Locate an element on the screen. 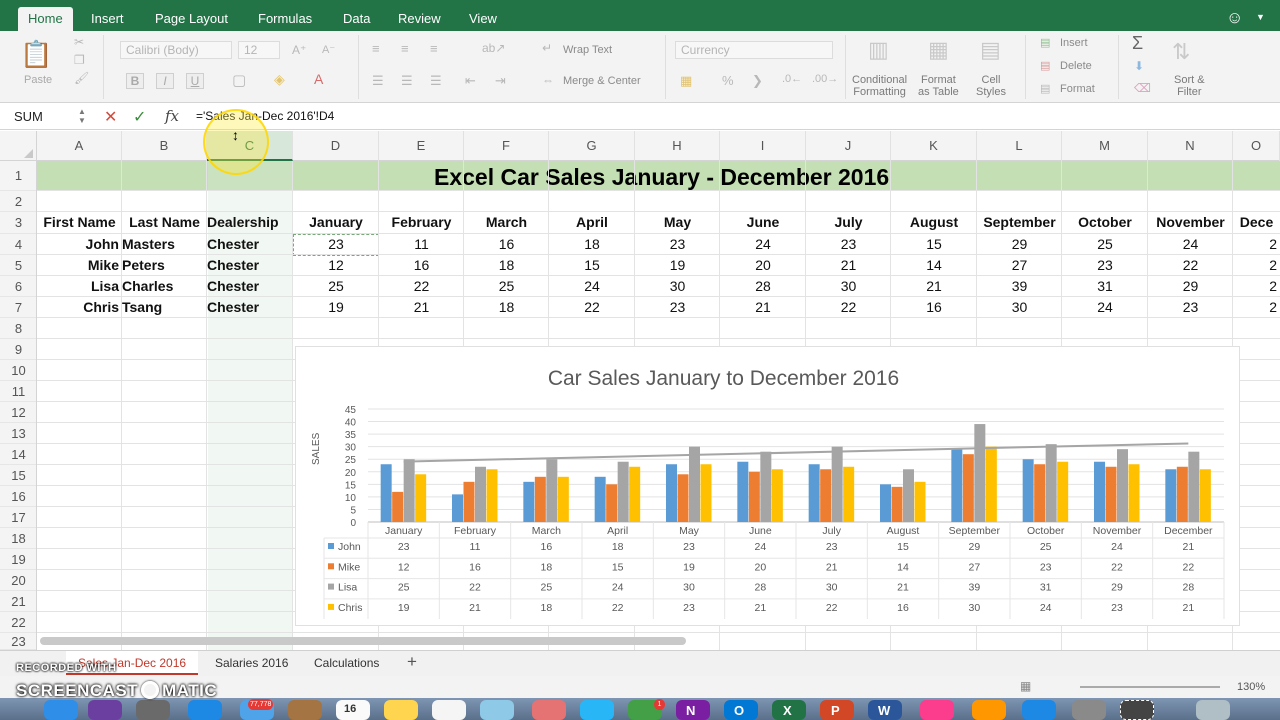  app-store-icon is located at coordinates (1039, 710).